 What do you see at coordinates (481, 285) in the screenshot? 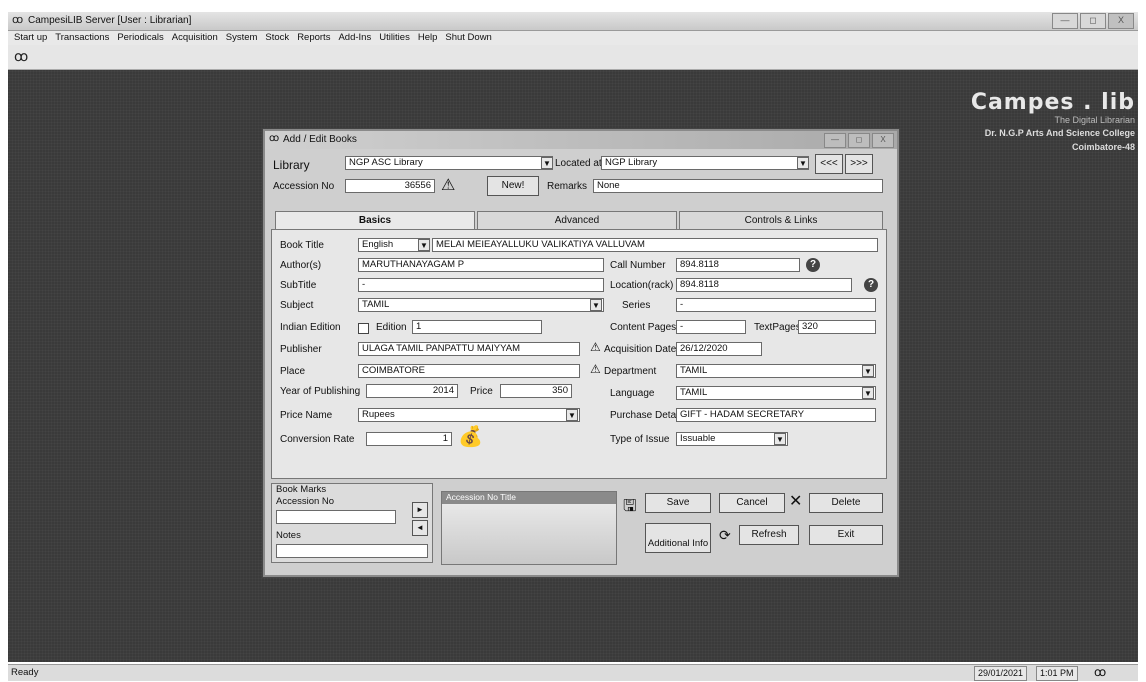
I see `subtitle-field: -` at bounding box center [481, 285].